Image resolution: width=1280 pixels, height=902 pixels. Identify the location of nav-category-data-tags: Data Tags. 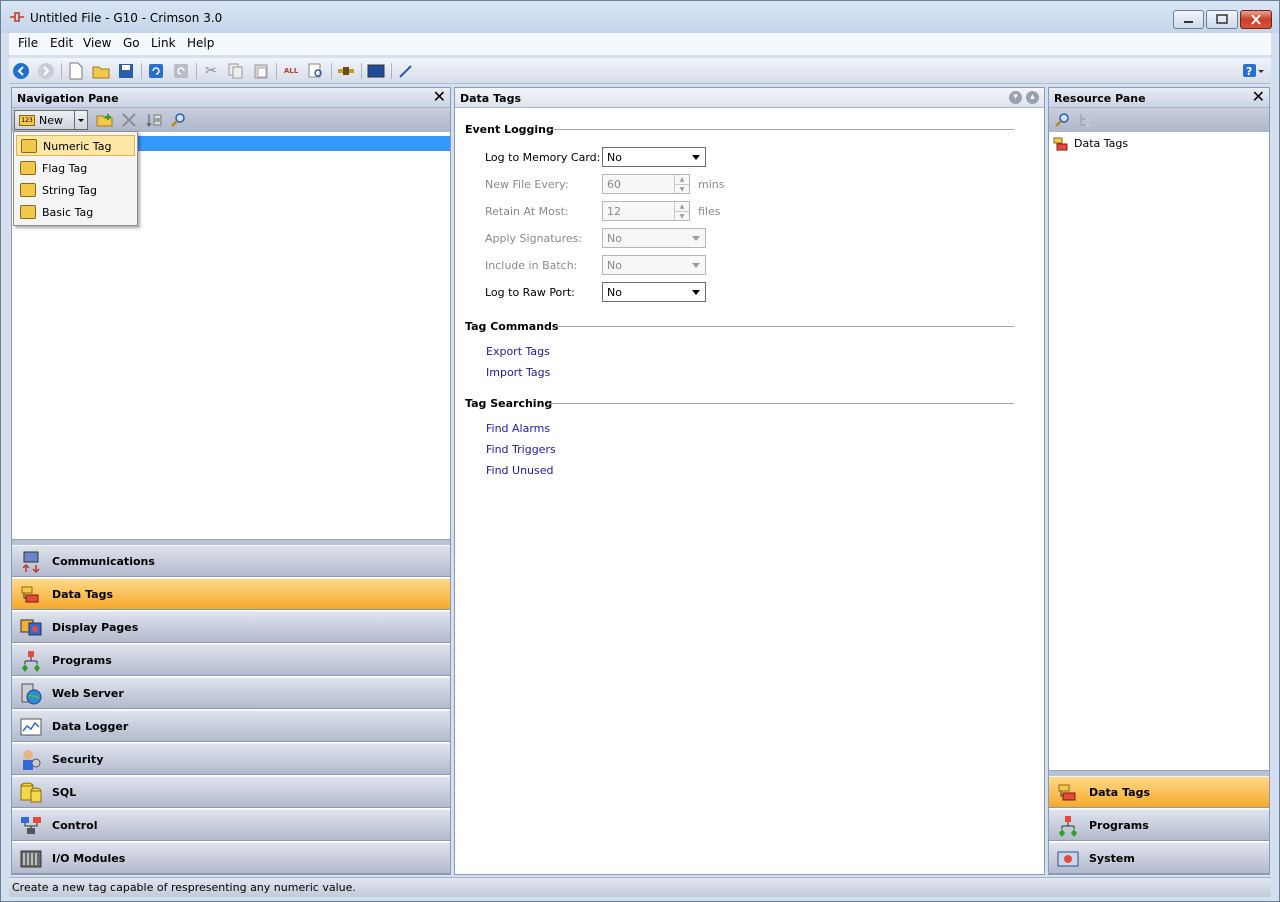
(231, 594).